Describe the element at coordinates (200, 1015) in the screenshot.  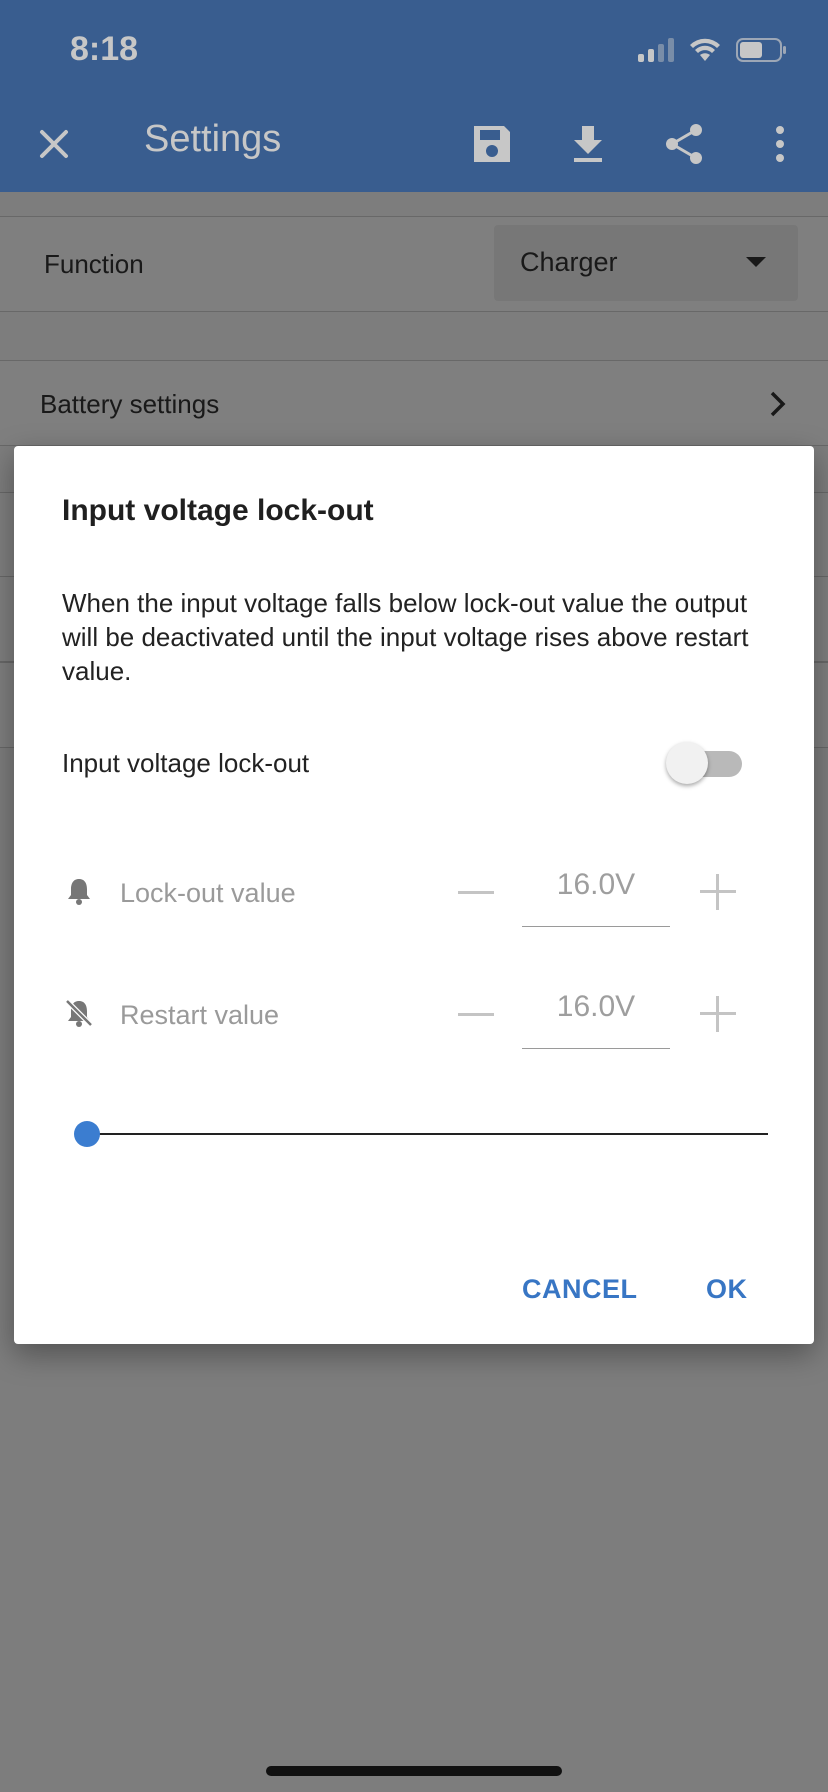
I see `restart-value-label: Restart value` at that location.